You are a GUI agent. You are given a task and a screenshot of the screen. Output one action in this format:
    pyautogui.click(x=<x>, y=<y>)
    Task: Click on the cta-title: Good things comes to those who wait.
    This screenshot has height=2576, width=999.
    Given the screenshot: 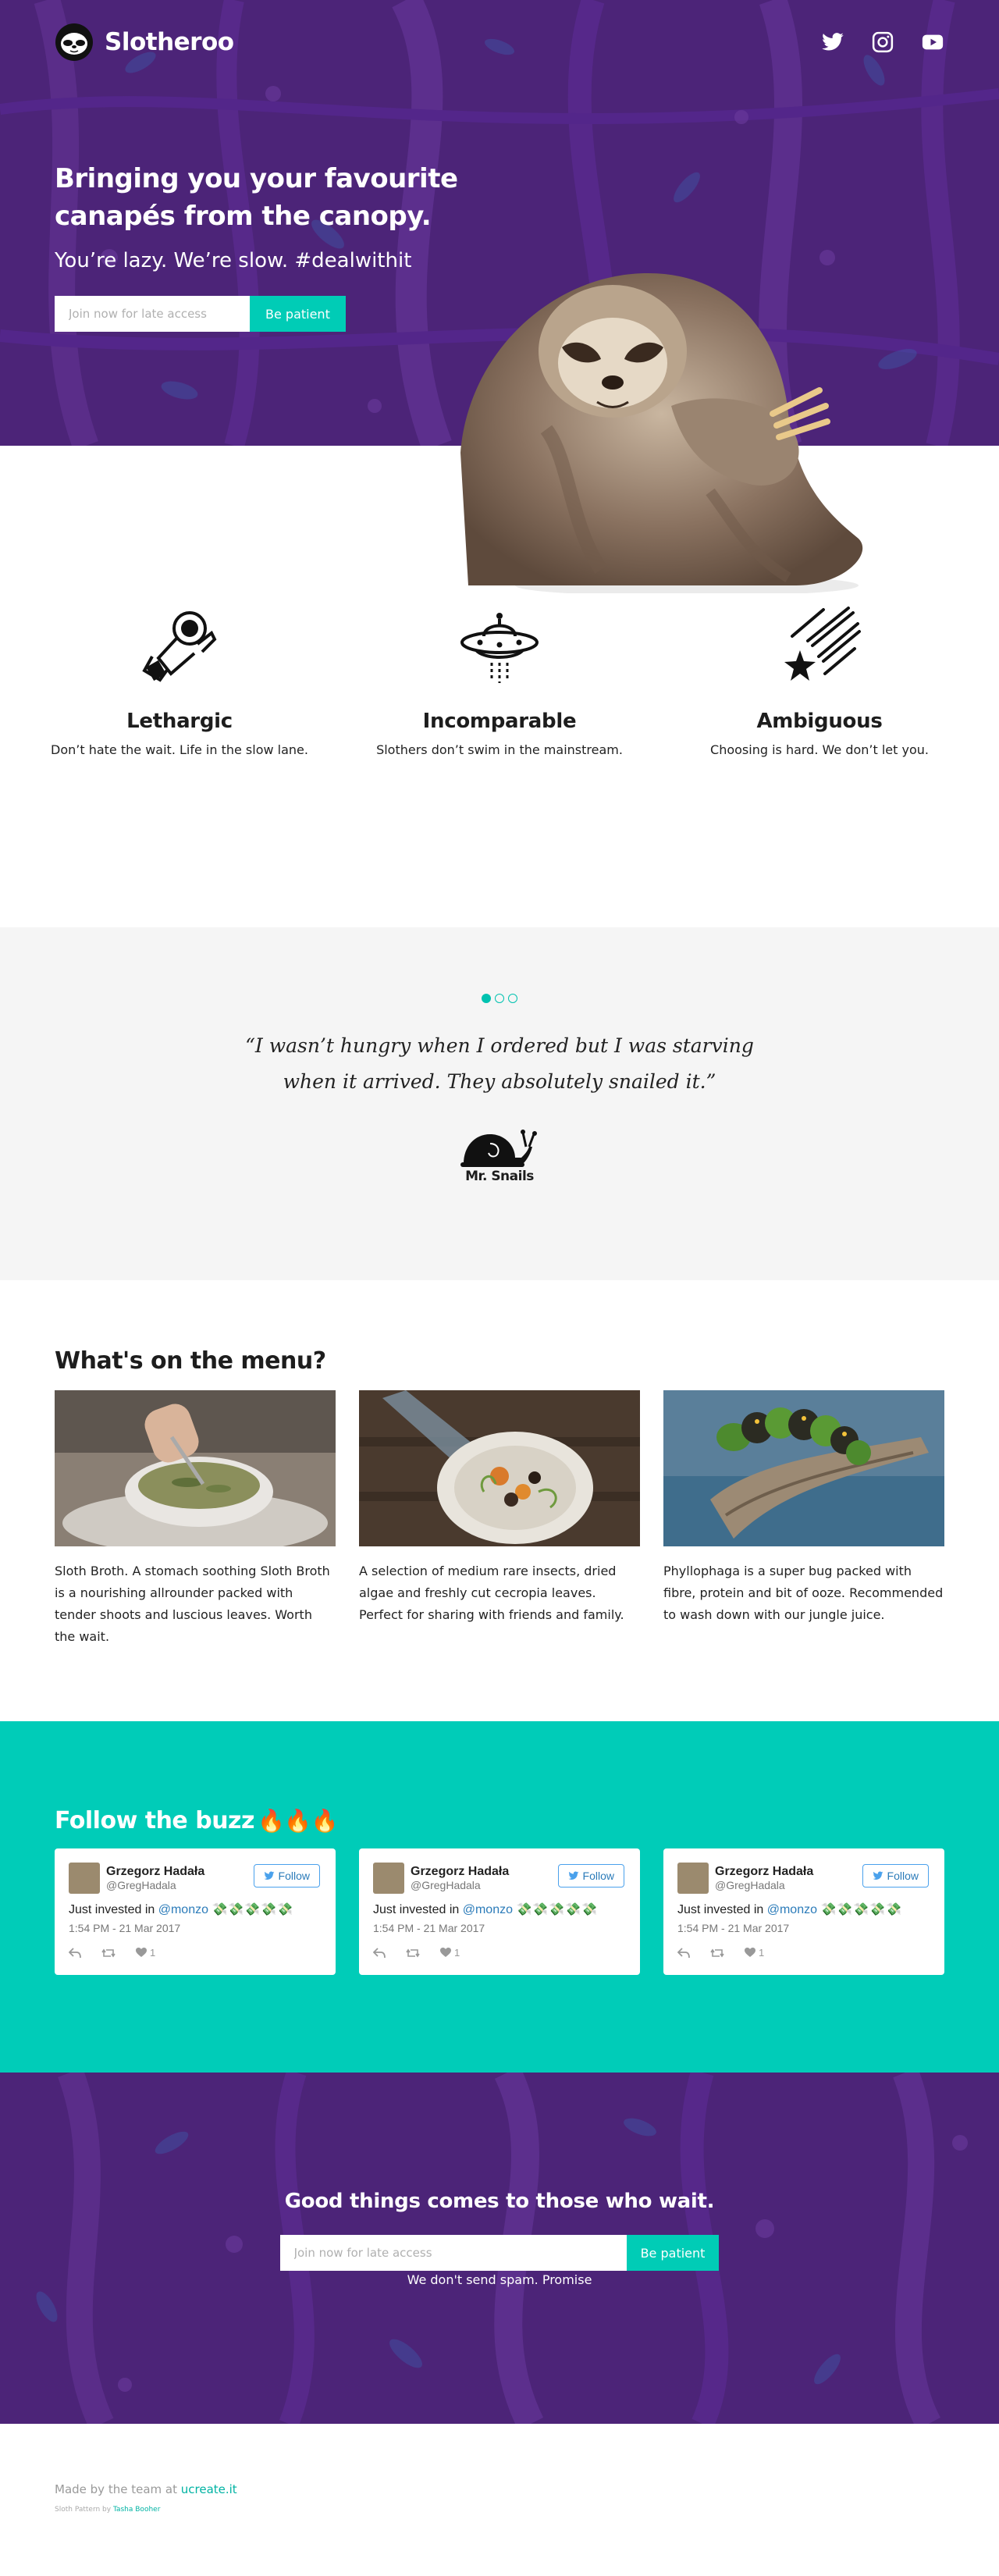 What is the action you would take?
    pyautogui.click(x=499, y=2201)
    